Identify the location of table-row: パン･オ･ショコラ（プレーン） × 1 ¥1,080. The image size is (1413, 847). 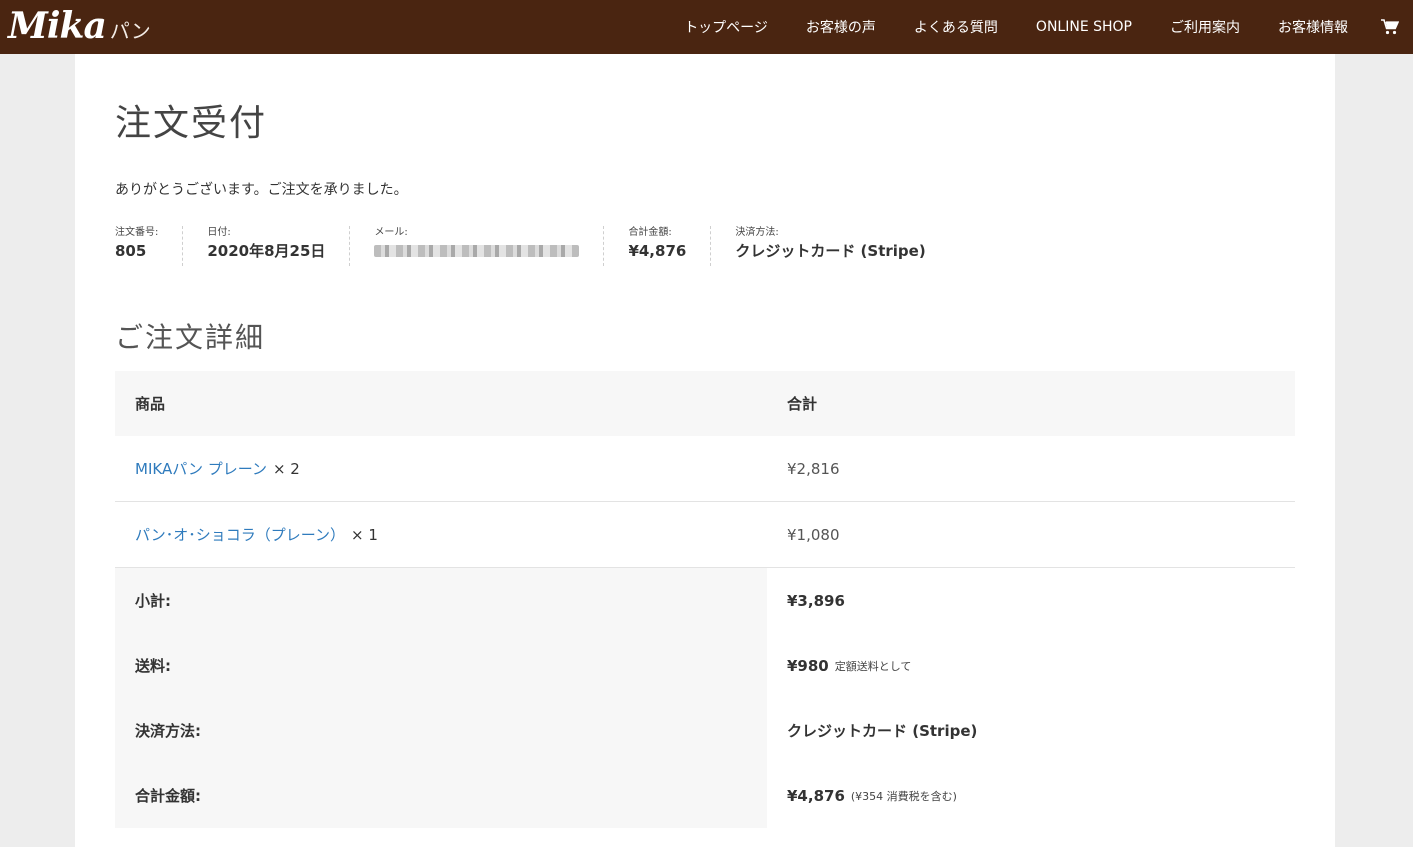
(705, 535).